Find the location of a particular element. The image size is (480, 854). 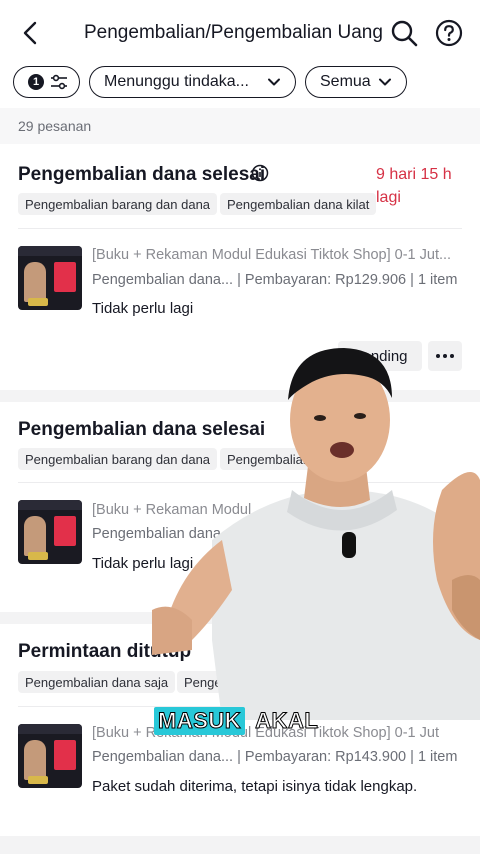

sliders-icon is located at coordinates (59, 82).